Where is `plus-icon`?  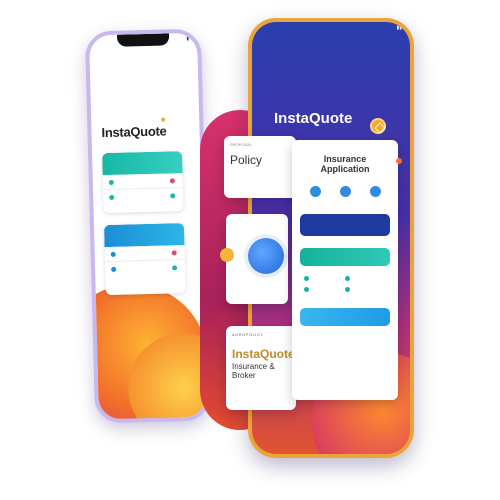
plus-icon is located at coordinates (175, 268).